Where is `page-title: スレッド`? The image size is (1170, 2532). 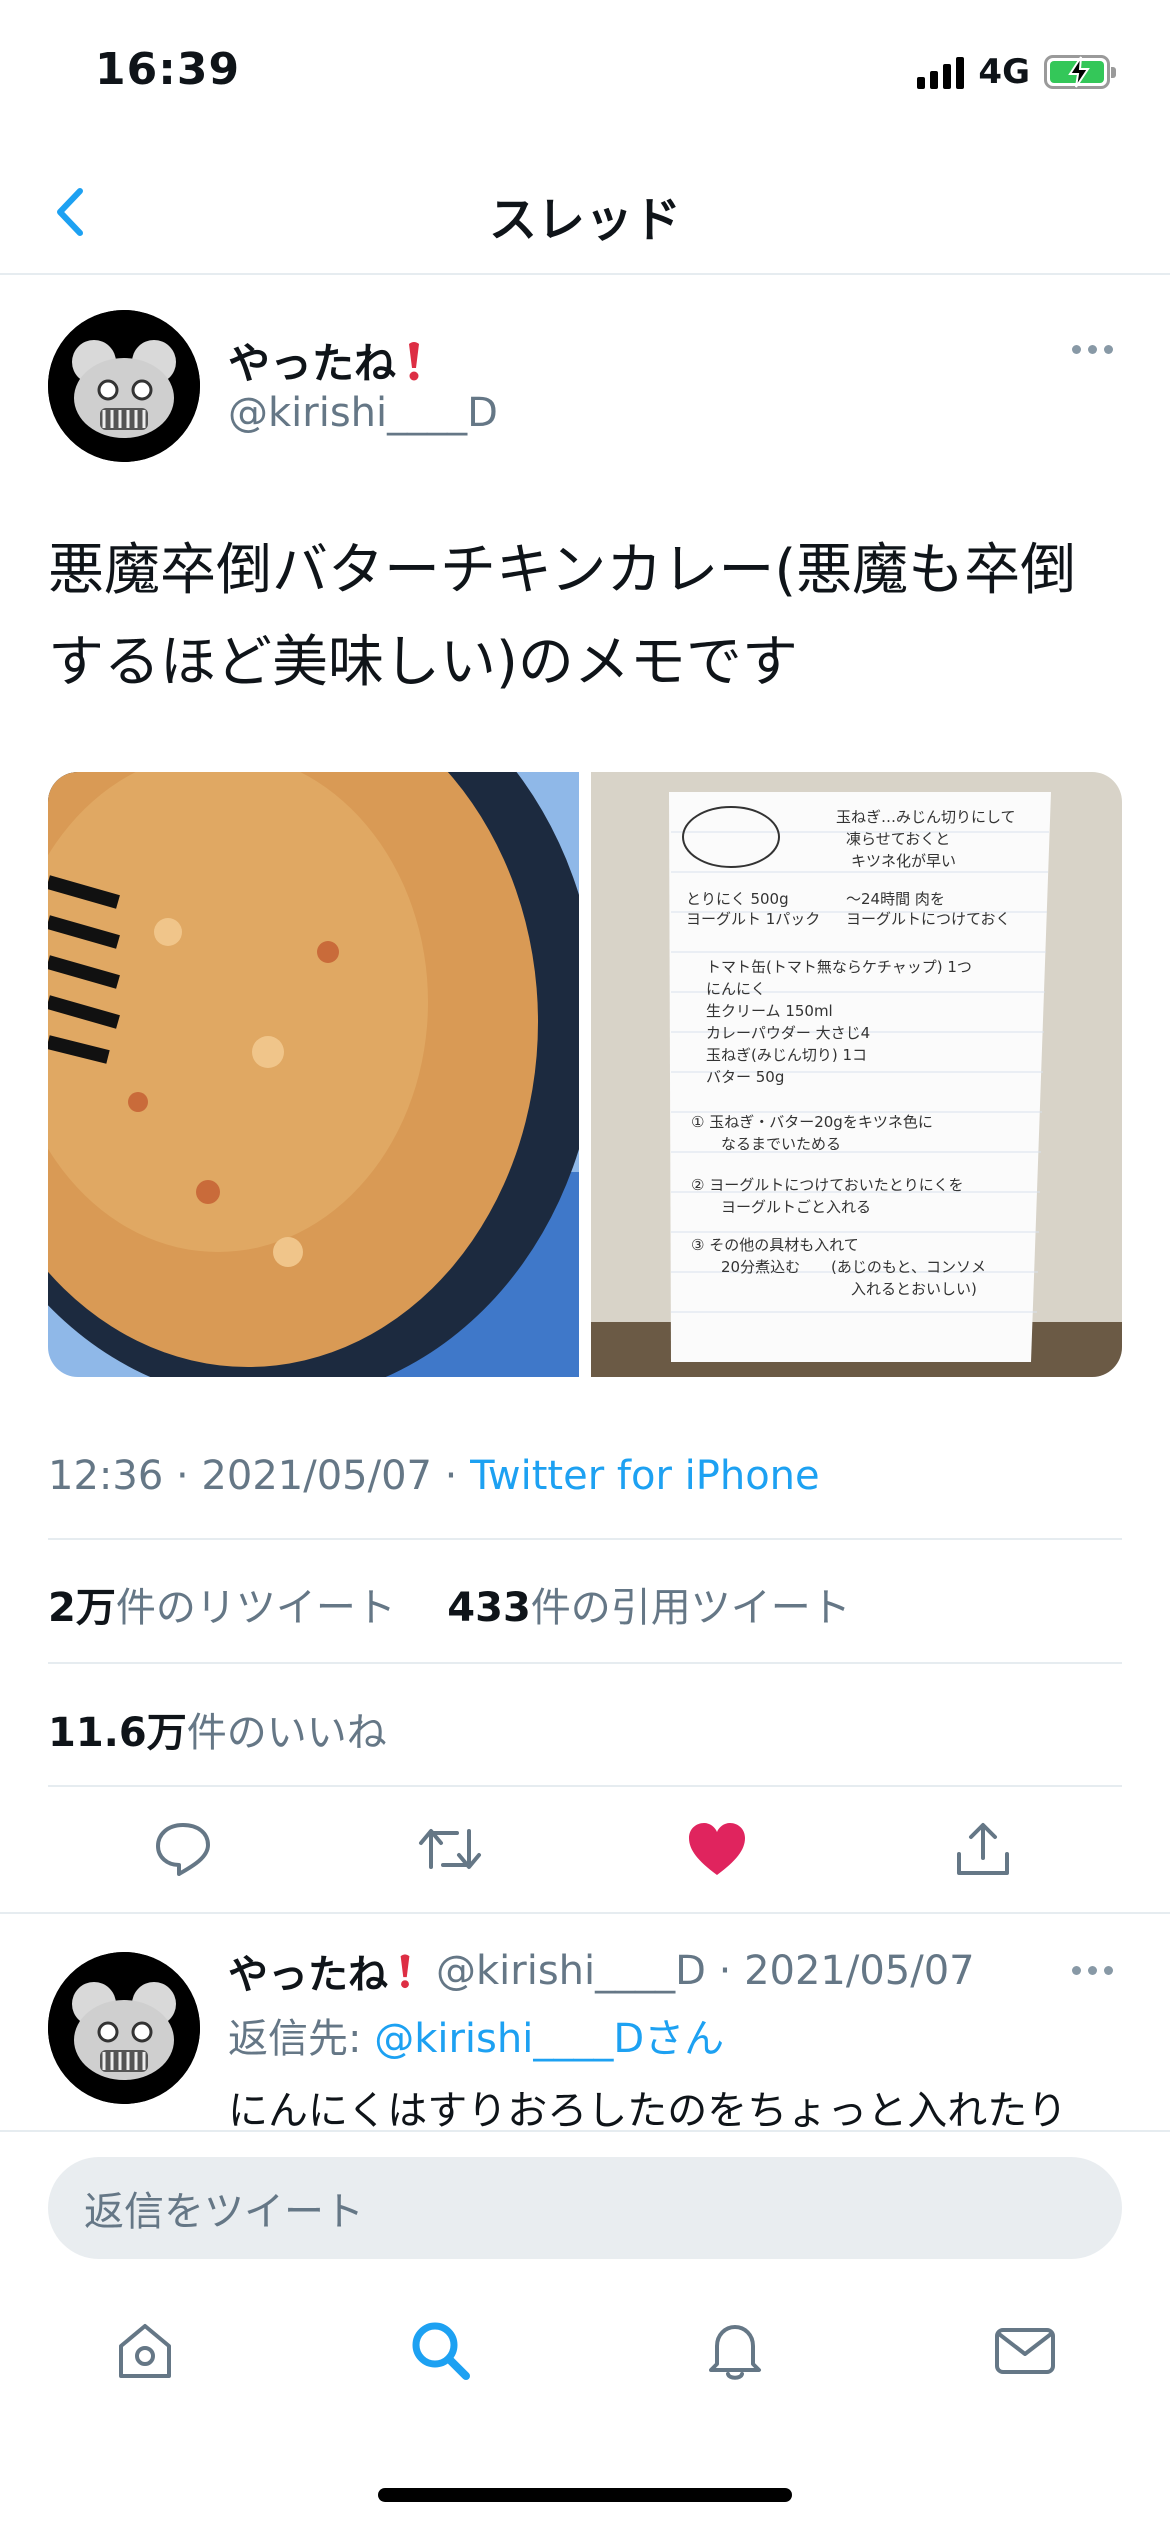 page-title: スレッド is located at coordinates (584, 220).